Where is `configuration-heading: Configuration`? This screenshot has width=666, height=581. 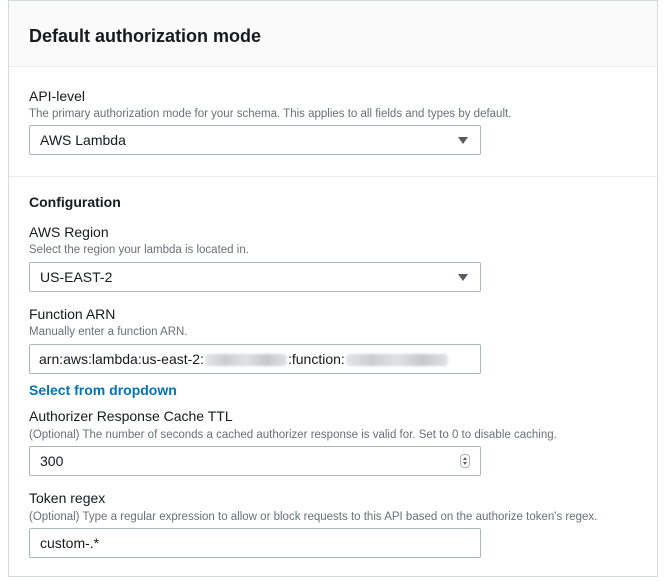
configuration-heading: Configuration is located at coordinates (75, 202).